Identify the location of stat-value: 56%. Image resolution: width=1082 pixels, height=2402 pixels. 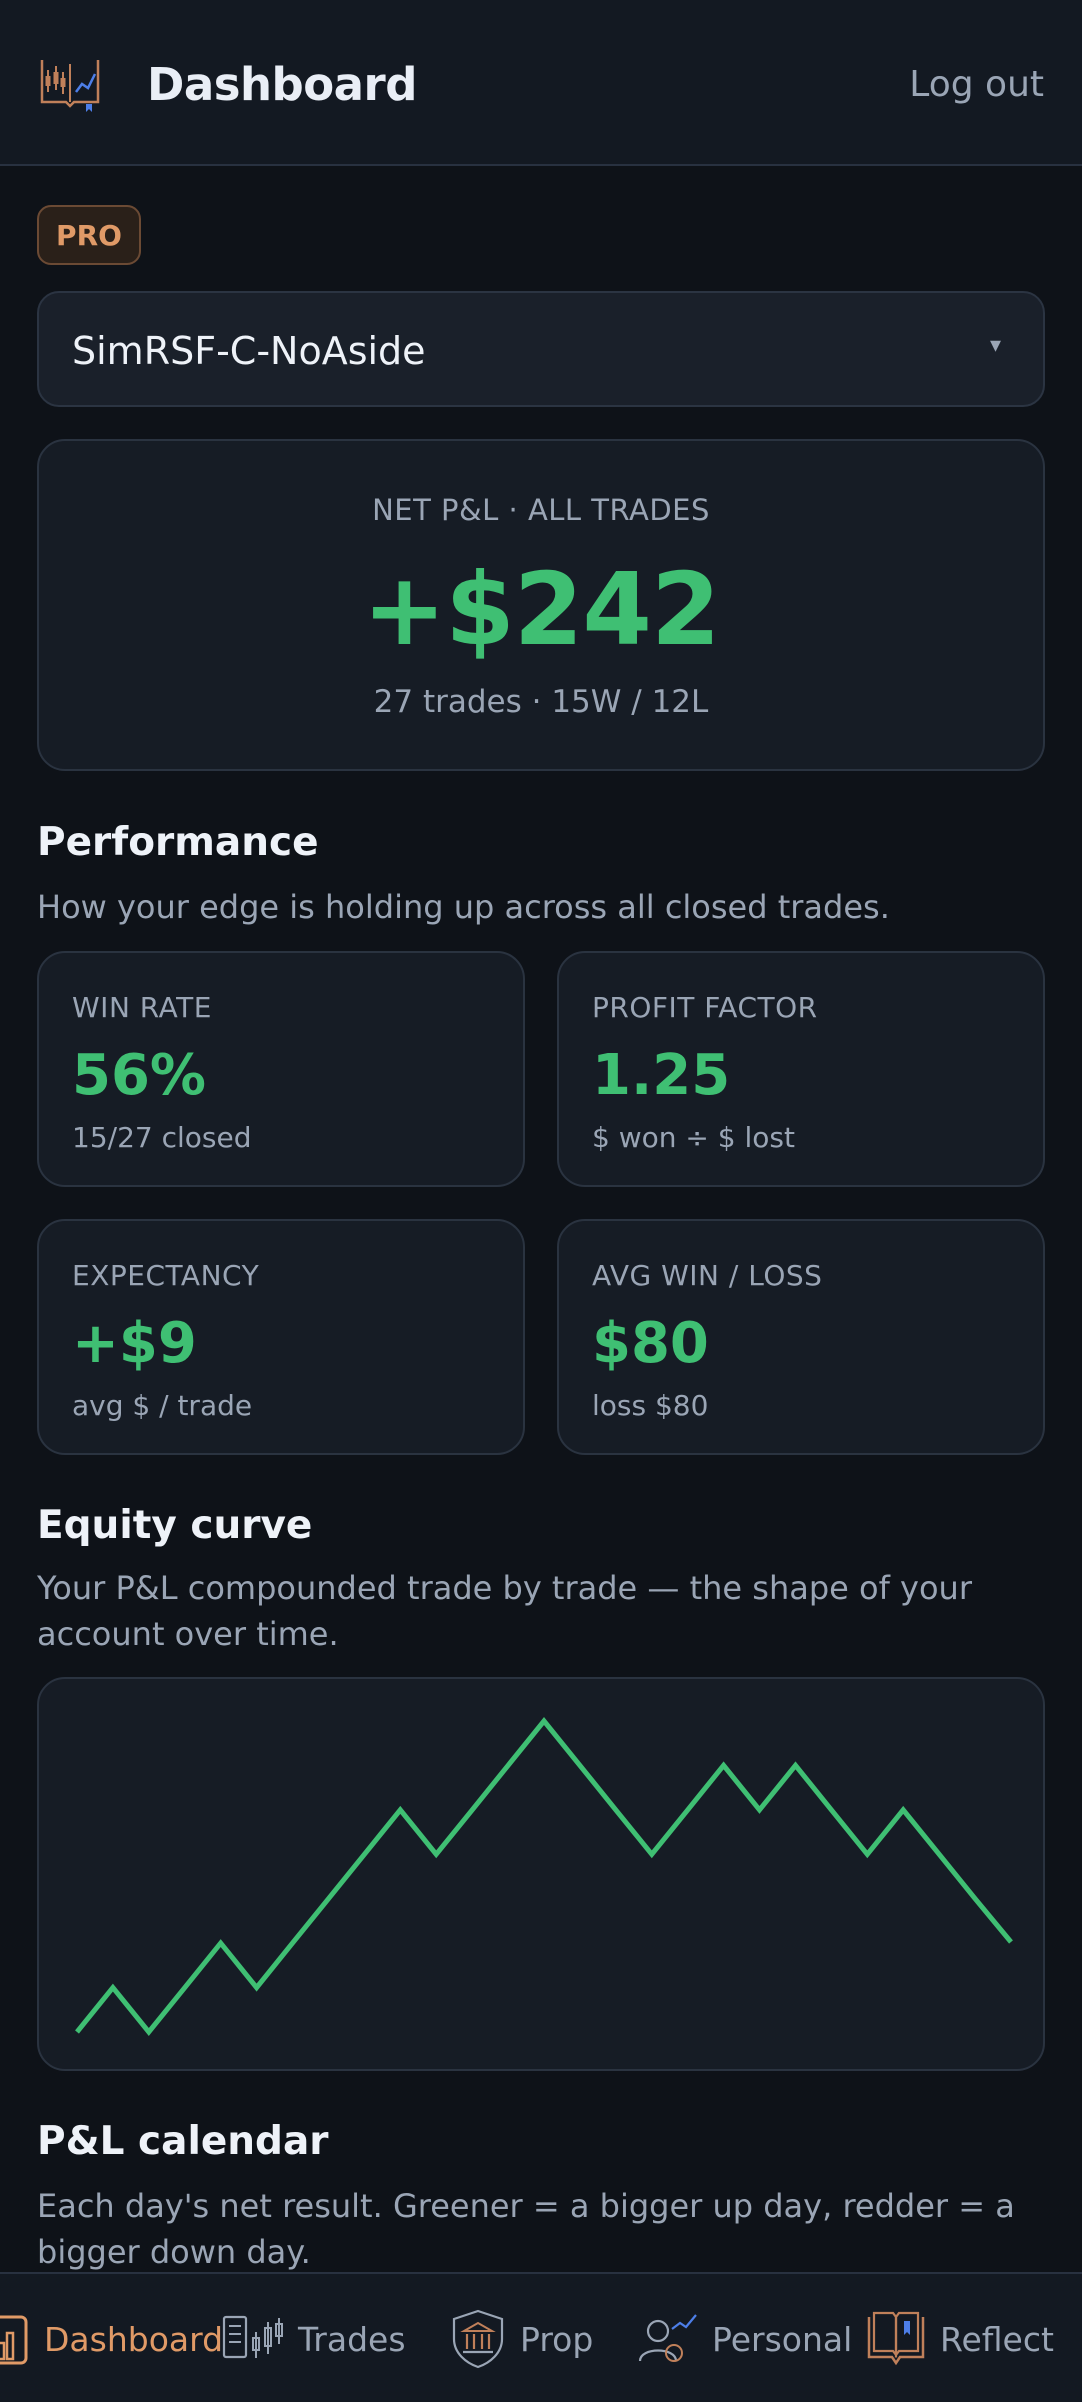
(139, 1075).